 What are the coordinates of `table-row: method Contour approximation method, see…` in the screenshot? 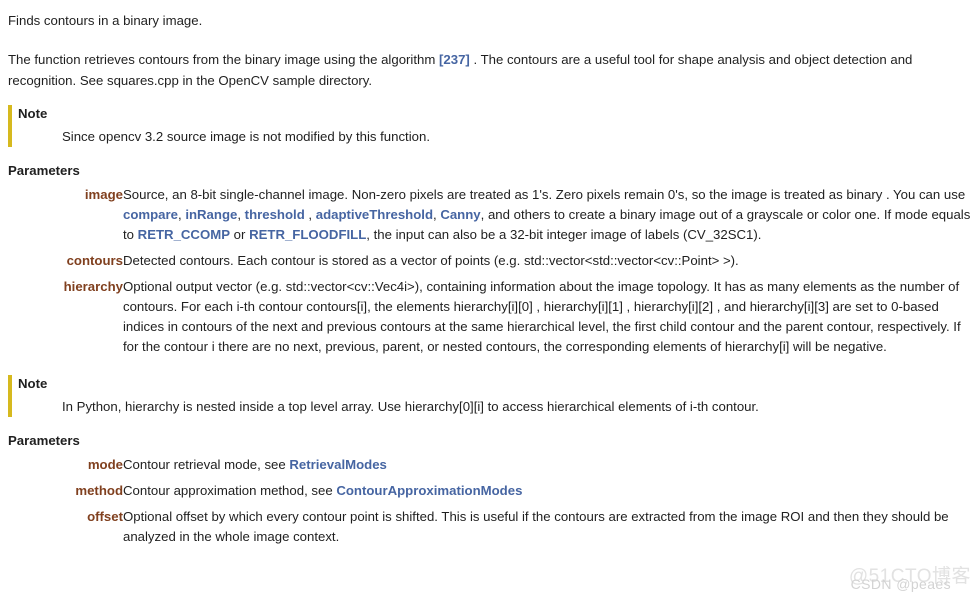 It's located at (490, 494).